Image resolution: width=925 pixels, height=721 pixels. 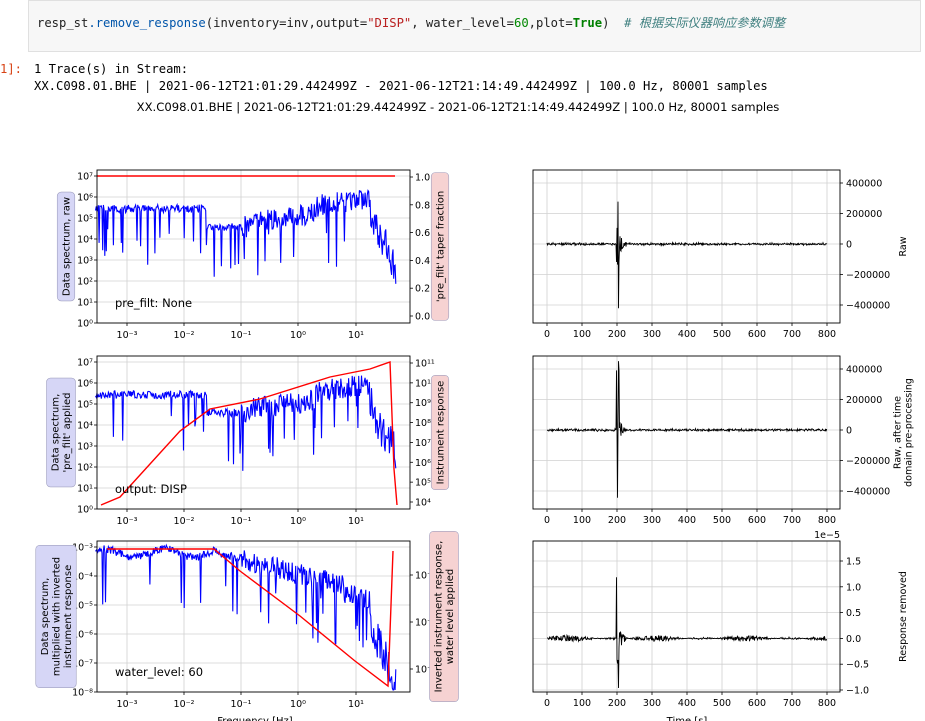 I want to click on y-tick-label: 0.5, so click(x=853, y=613).